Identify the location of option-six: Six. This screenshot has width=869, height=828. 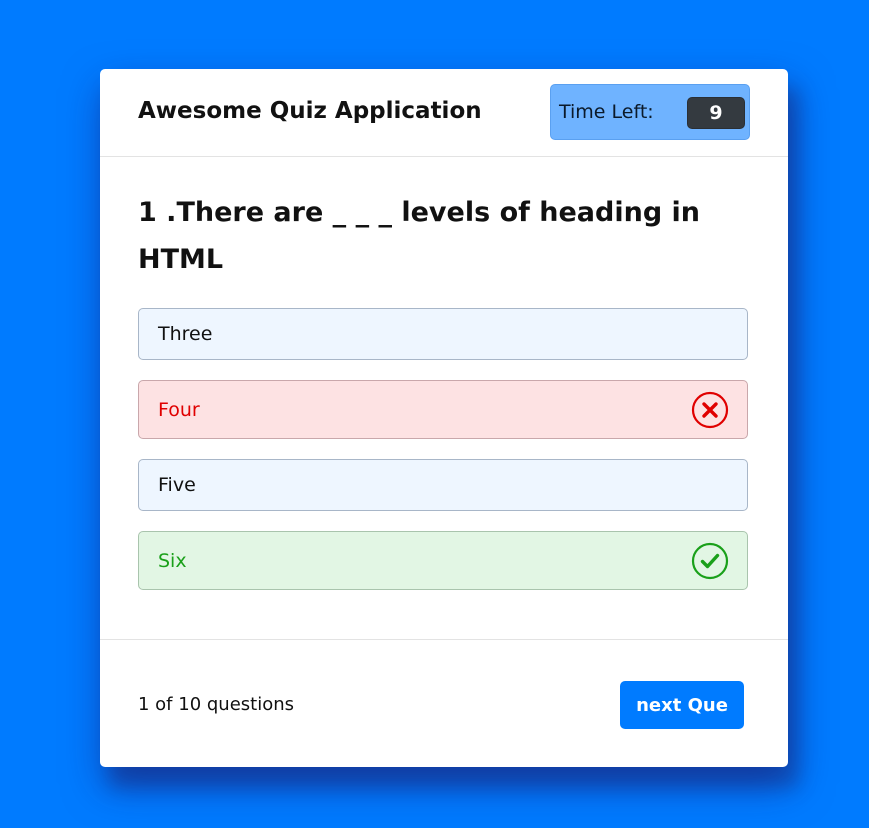
(443, 560).